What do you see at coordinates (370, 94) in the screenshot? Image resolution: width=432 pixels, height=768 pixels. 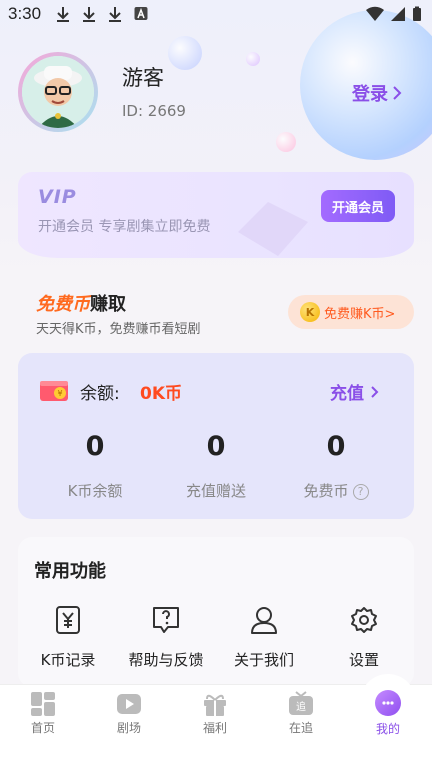 I see `login-label: 登录` at bounding box center [370, 94].